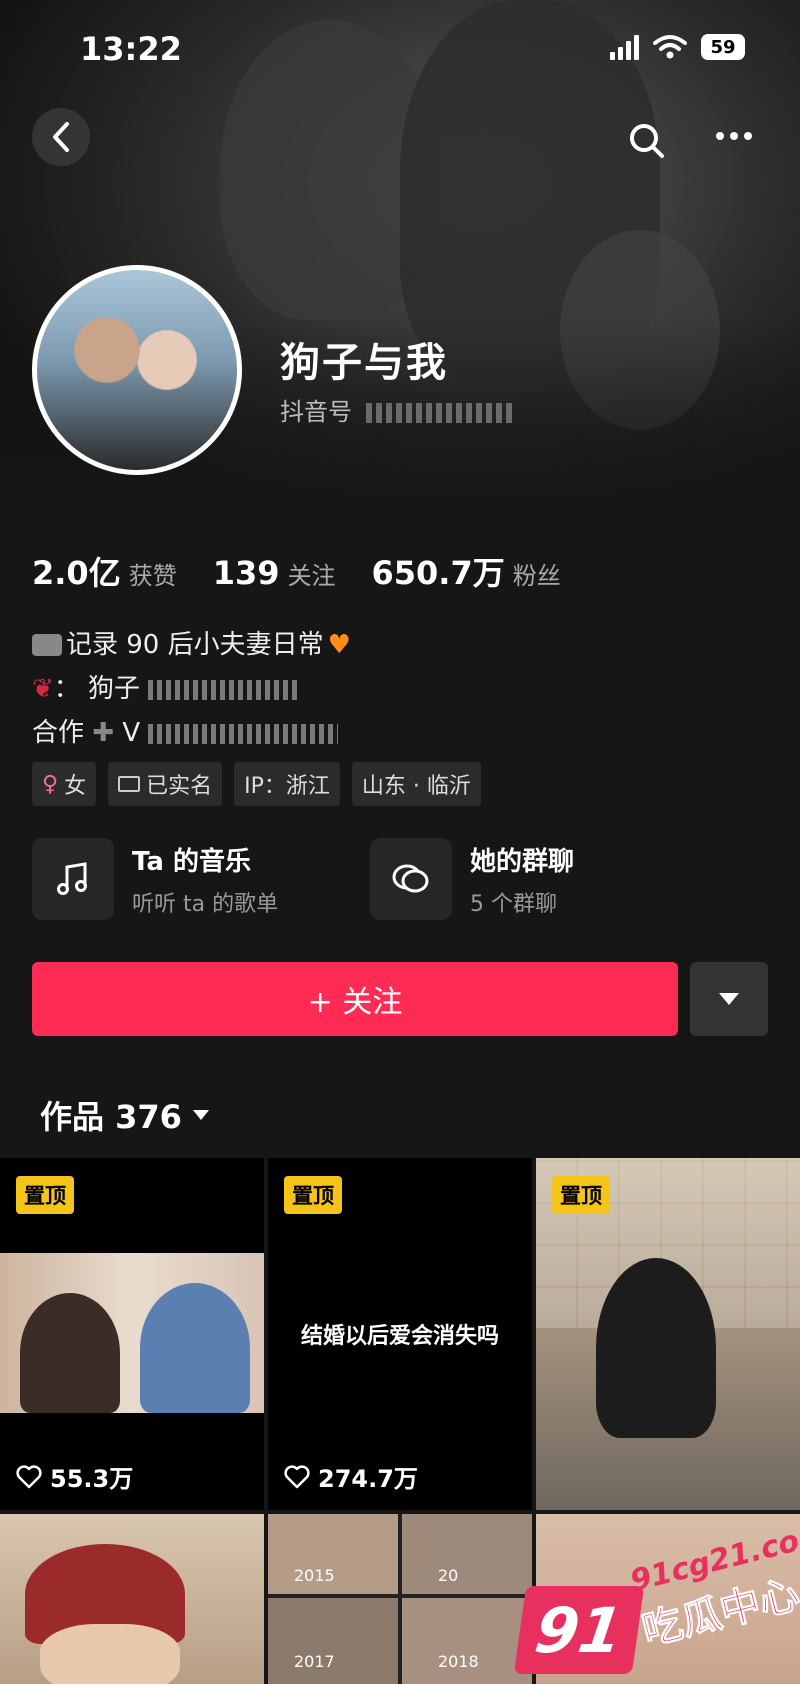 The height and width of the screenshot is (1684, 800). Describe the element at coordinates (670, 47) in the screenshot. I see `wifi-icon` at that location.